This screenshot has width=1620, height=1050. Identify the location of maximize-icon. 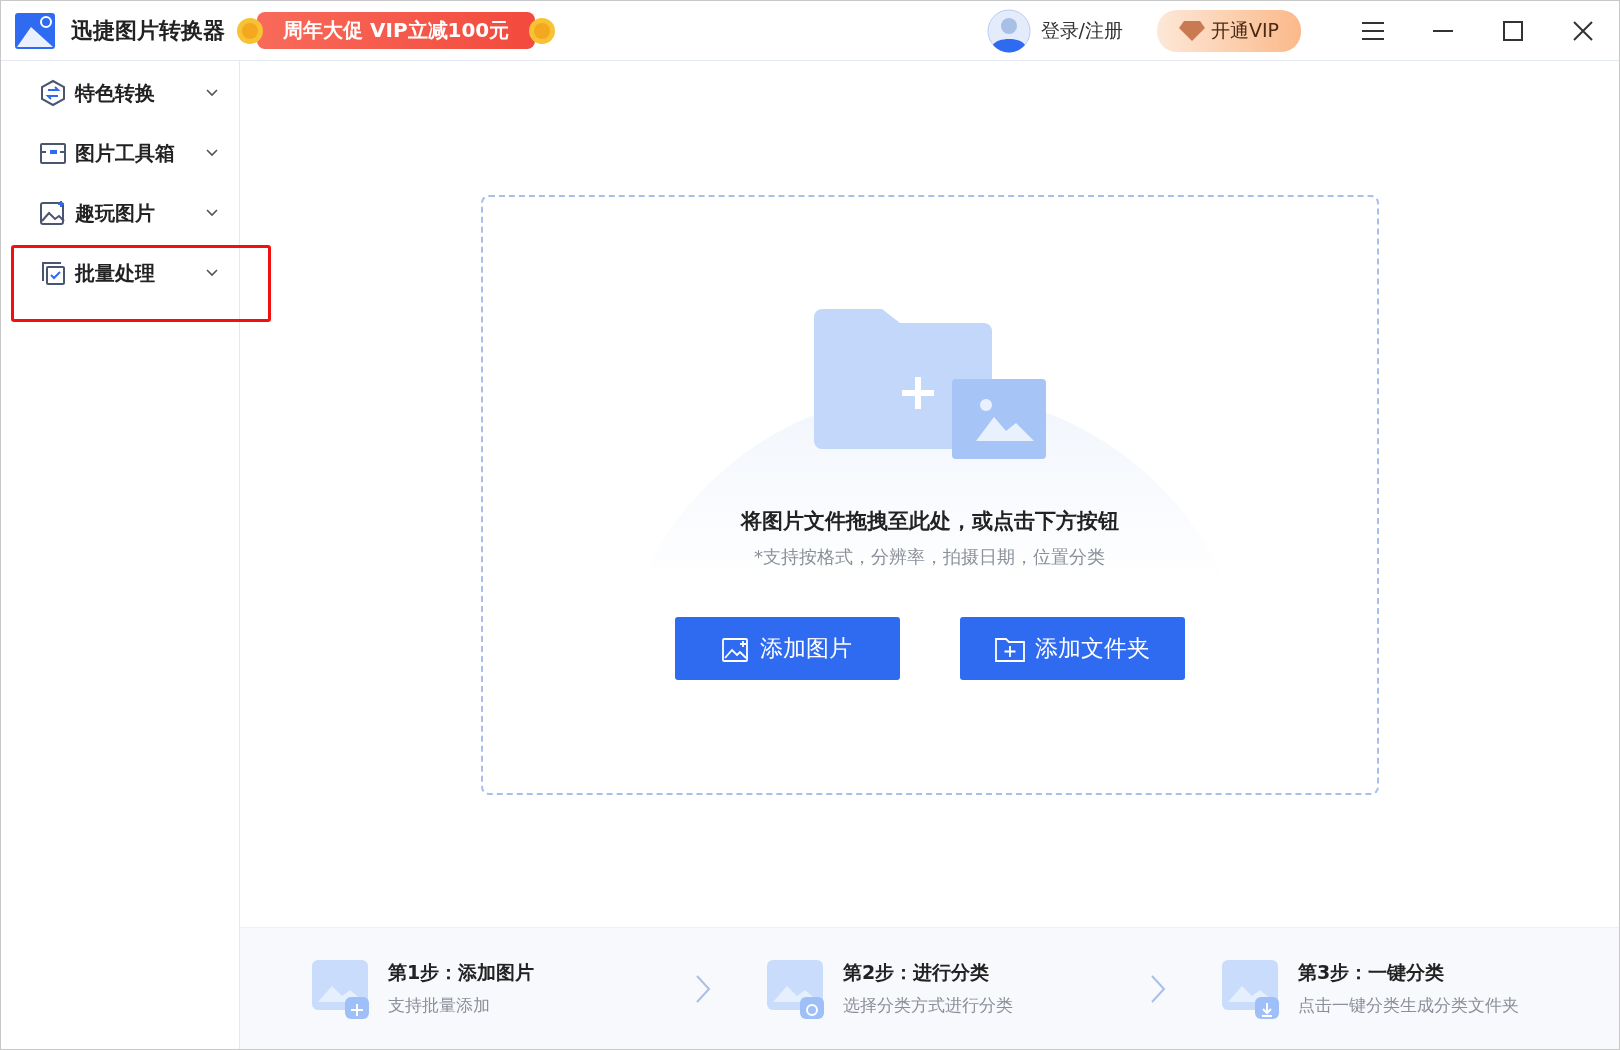
(1513, 30).